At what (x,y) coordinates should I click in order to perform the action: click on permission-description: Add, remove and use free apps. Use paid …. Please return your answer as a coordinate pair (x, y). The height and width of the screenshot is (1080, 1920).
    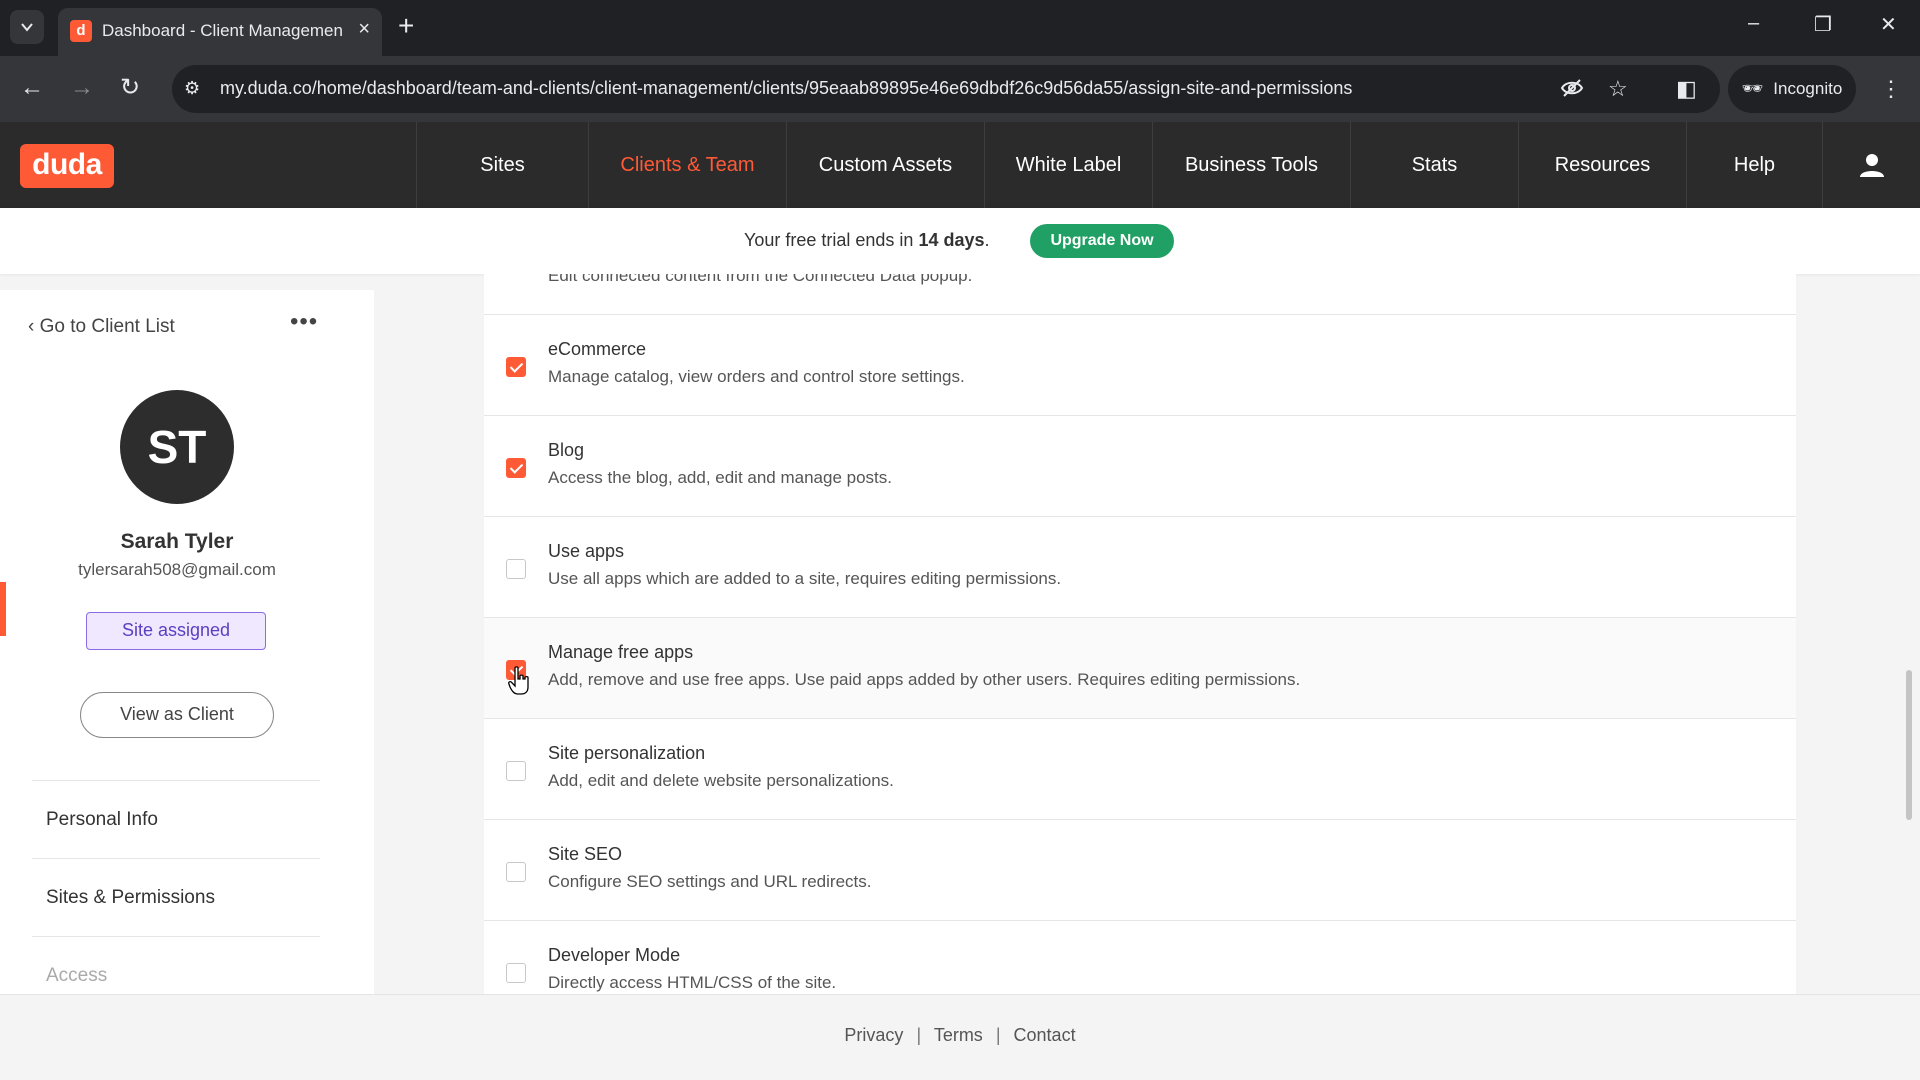
    Looking at the image, I should click on (924, 679).